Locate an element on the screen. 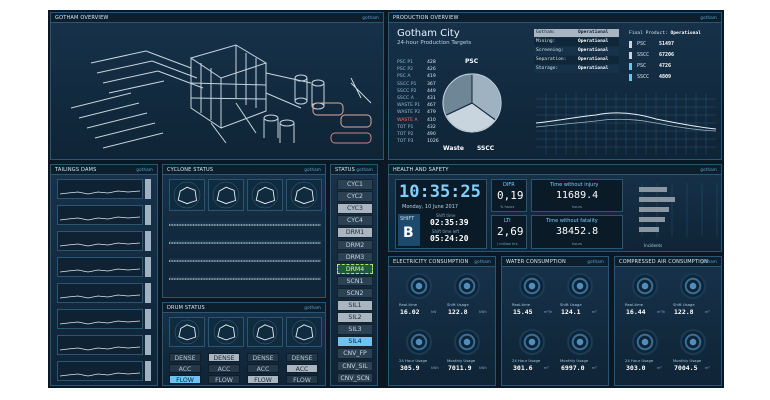 This screenshot has width=770, height=400. production-trend-chart is located at coordinates (626, 124).